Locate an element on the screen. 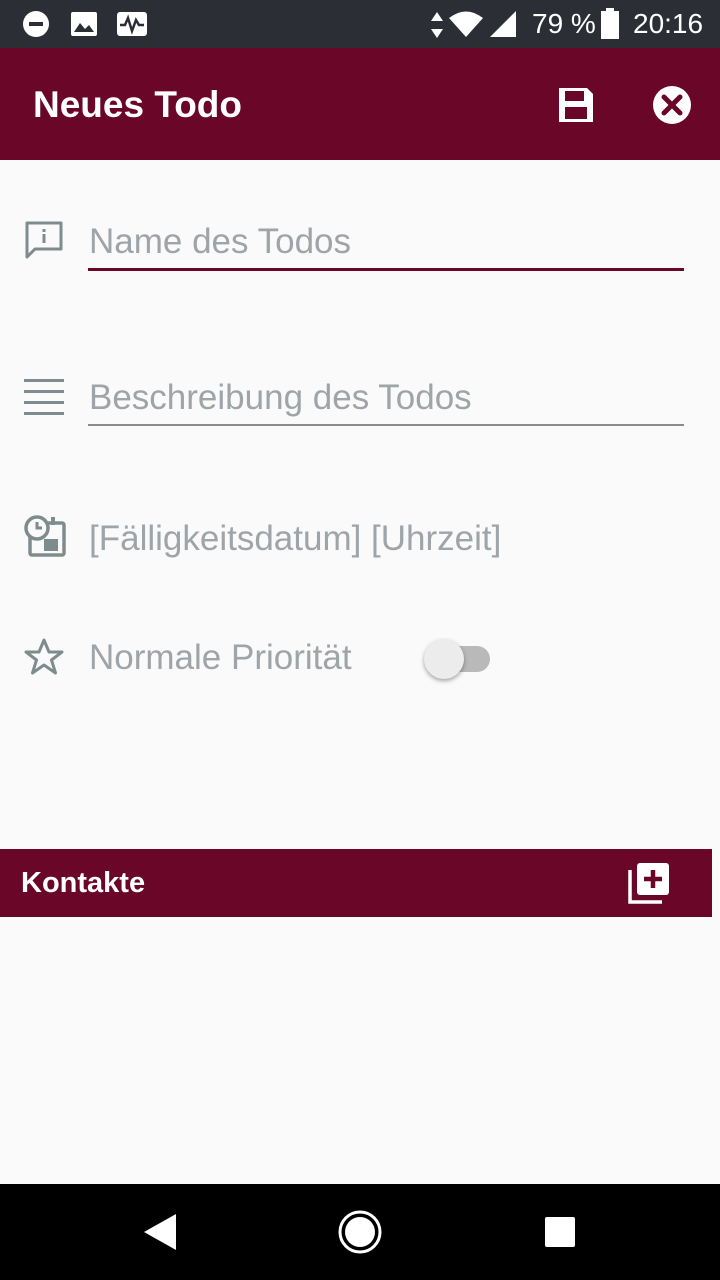 This screenshot has height=1280, width=720. star-icon is located at coordinates (44, 656).